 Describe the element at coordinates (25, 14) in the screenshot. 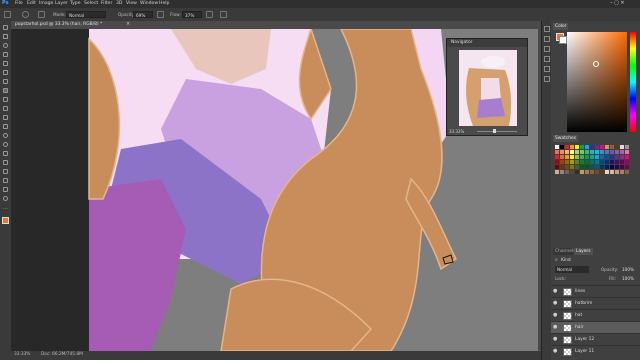

I see `brush-size-icon` at that location.